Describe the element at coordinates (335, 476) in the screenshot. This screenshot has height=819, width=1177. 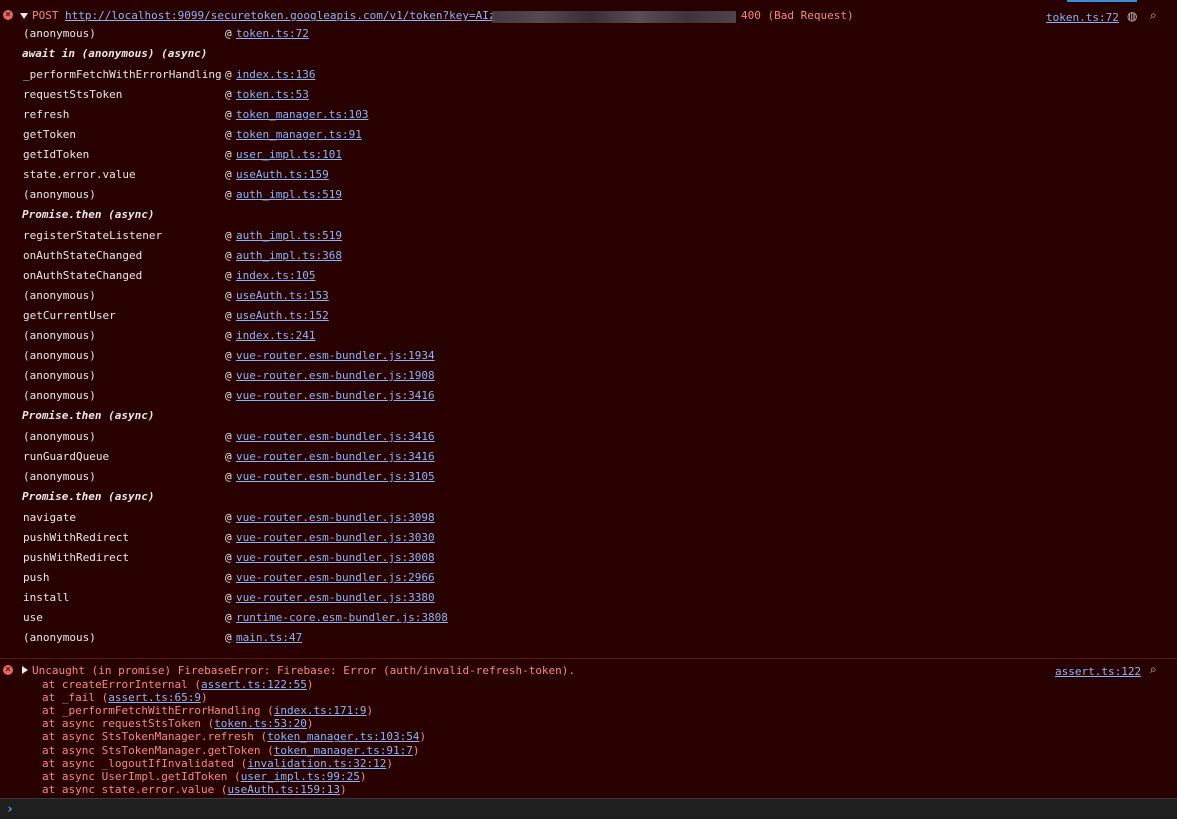
I see `stack-frame-source-link: vue-router.esm-bundler.js:3105` at that location.